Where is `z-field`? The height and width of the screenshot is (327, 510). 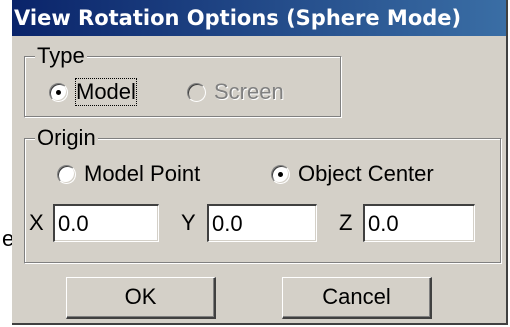 z-field is located at coordinates (419, 223).